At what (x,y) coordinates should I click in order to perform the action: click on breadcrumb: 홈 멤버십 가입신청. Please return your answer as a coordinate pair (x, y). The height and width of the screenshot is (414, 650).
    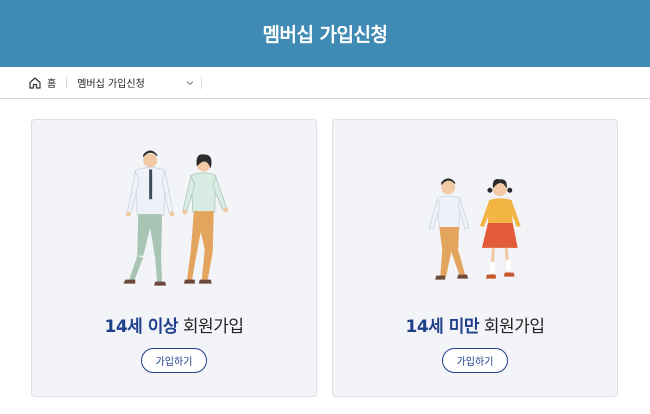
    Looking at the image, I should click on (325, 83).